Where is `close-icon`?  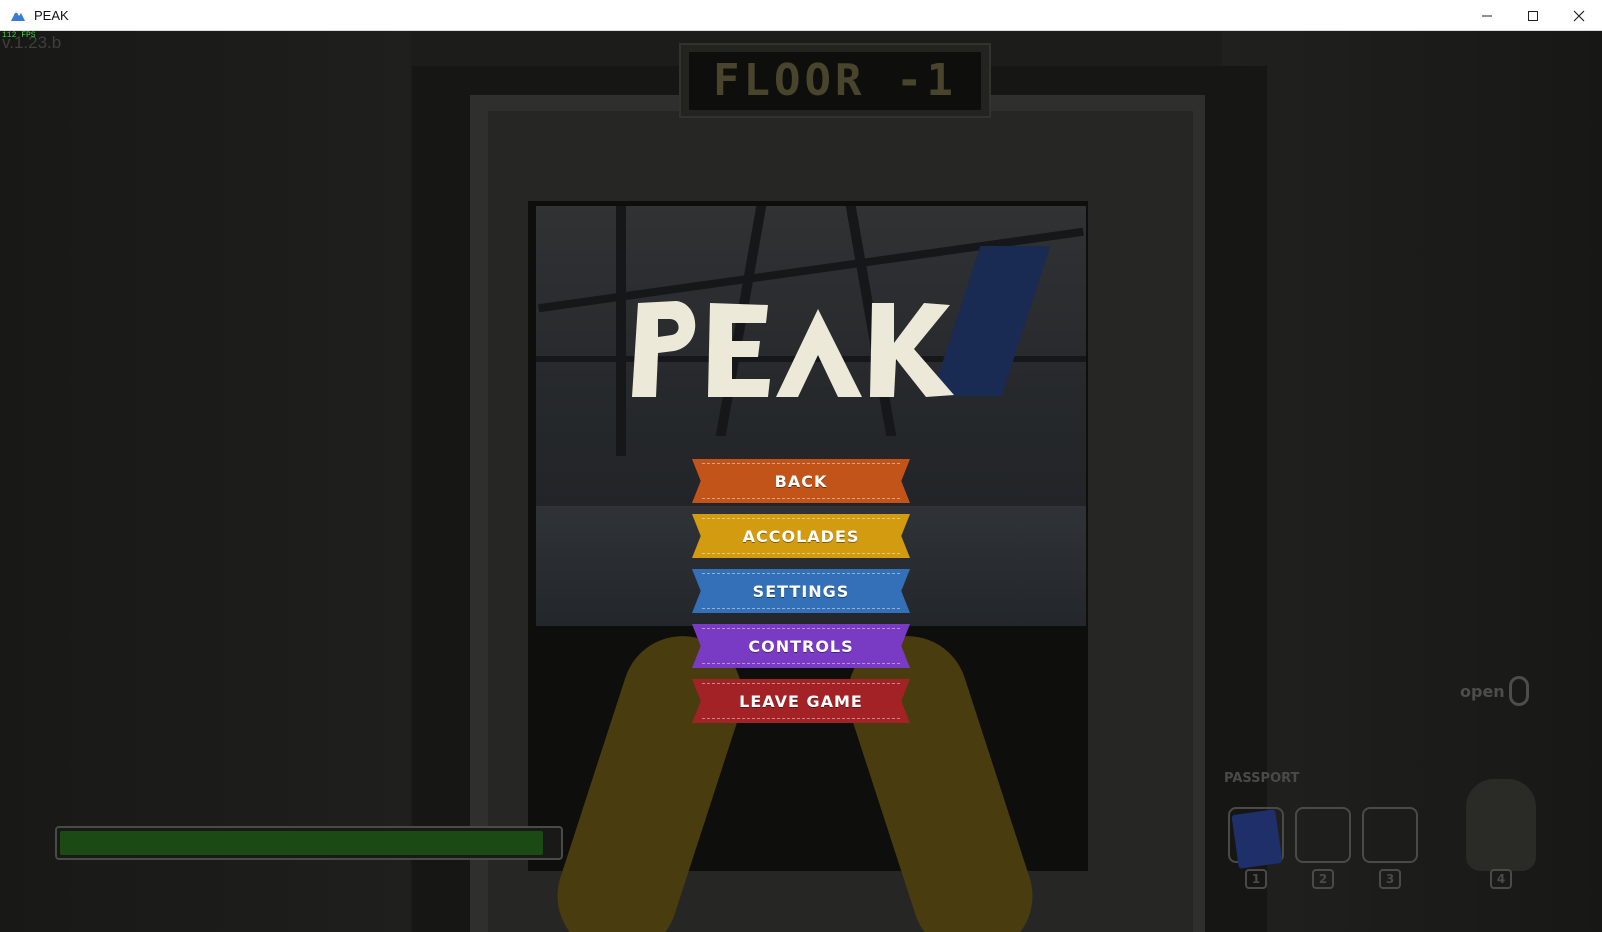
close-icon is located at coordinates (1579, 15).